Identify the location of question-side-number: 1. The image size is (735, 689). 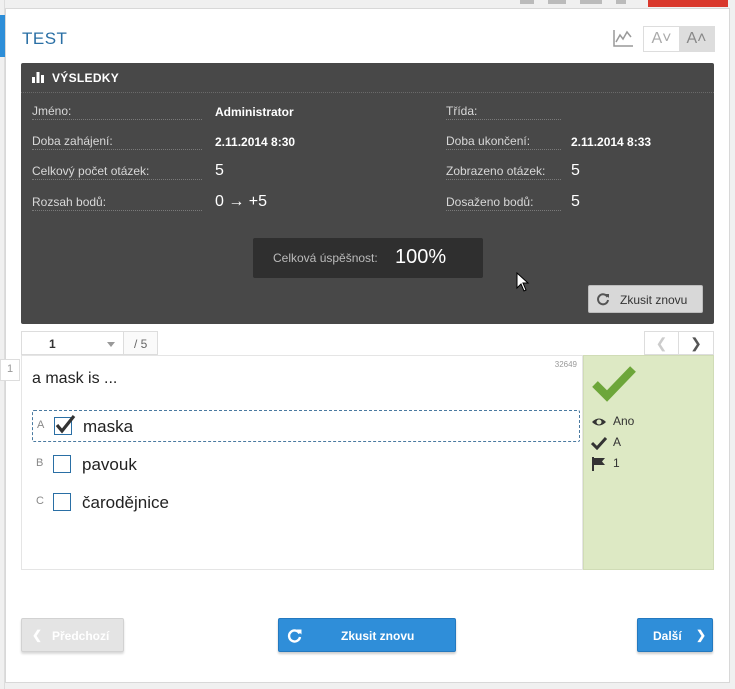
(10, 370).